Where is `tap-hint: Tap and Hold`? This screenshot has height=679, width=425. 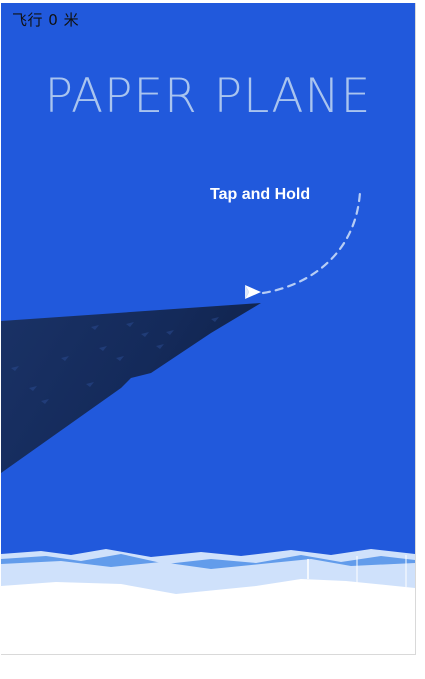 tap-hint: Tap and Hold is located at coordinates (260, 194).